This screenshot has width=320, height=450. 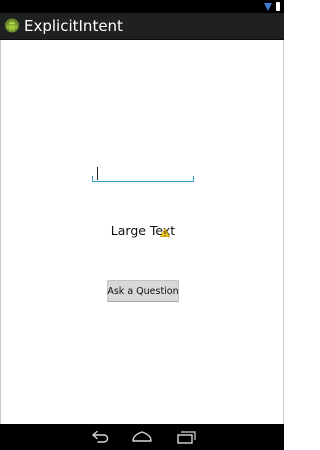 What do you see at coordinates (143, 173) in the screenshot?
I see `text-input-field` at bounding box center [143, 173].